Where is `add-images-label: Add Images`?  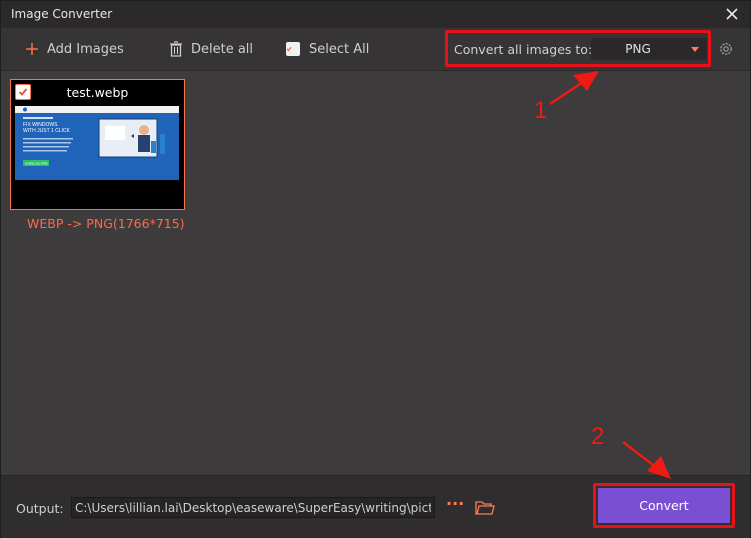 add-images-label: Add Images is located at coordinates (85, 49).